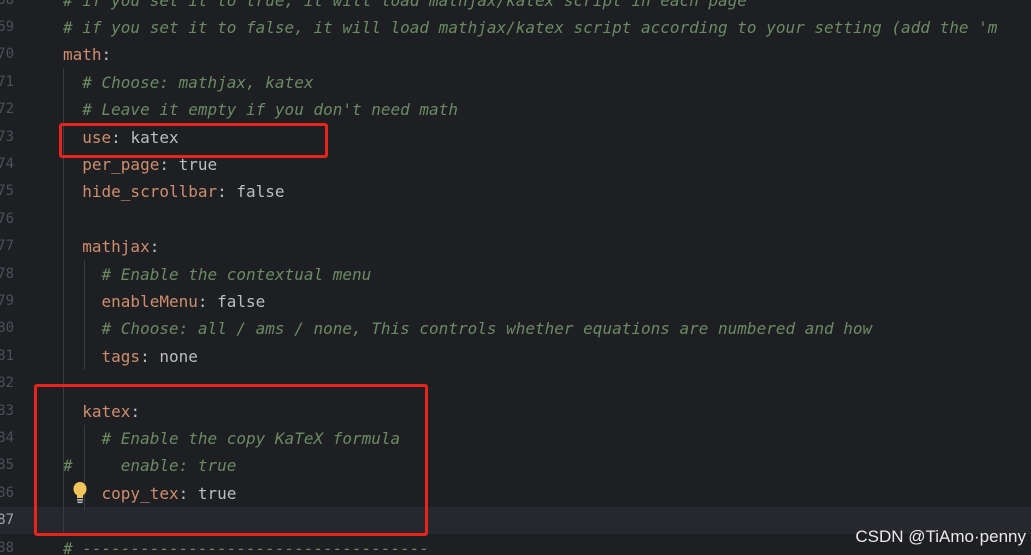 This screenshot has height=555, width=1031. Describe the element at coordinates (116, 247) in the screenshot. I see `yaml-key: mathjax` at that location.